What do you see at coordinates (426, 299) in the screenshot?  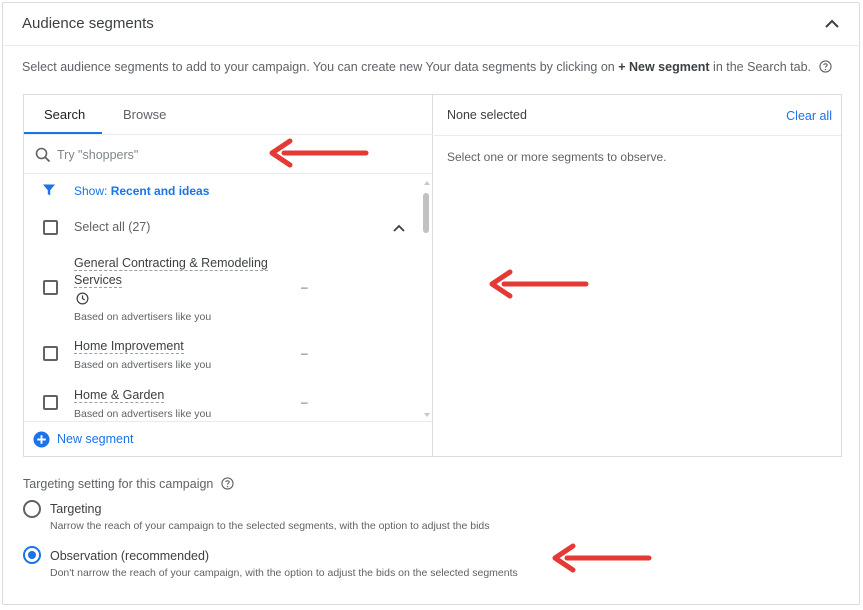 I see `list-scrollbar` at bounding box center [426, 299].